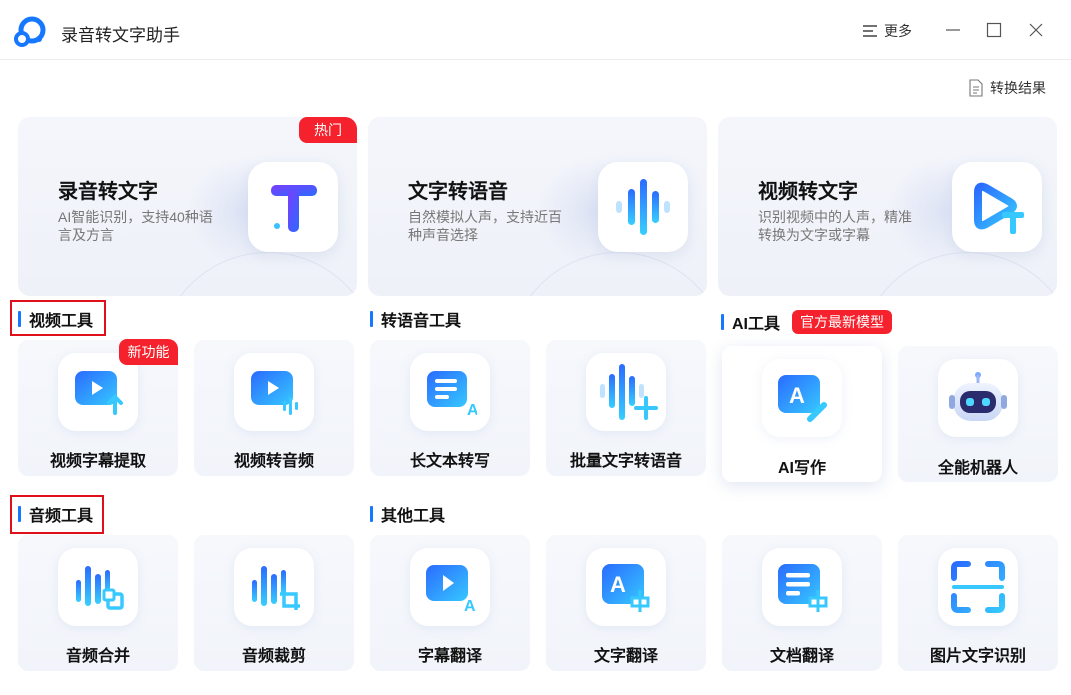 The image size is (1071, 695). I want to click on document-translate-icon, so click(802, 587).